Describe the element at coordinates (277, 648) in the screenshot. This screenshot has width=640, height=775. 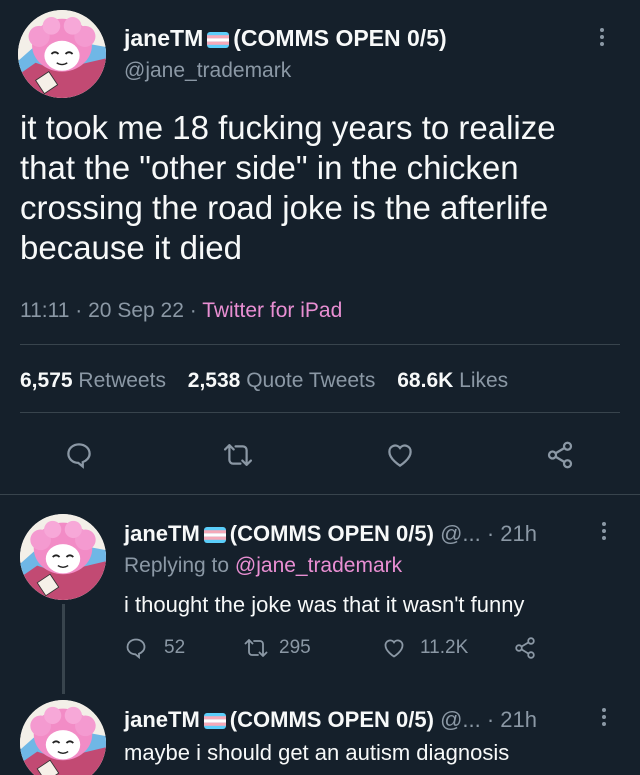
I see `retweet-action: 295` at that location.